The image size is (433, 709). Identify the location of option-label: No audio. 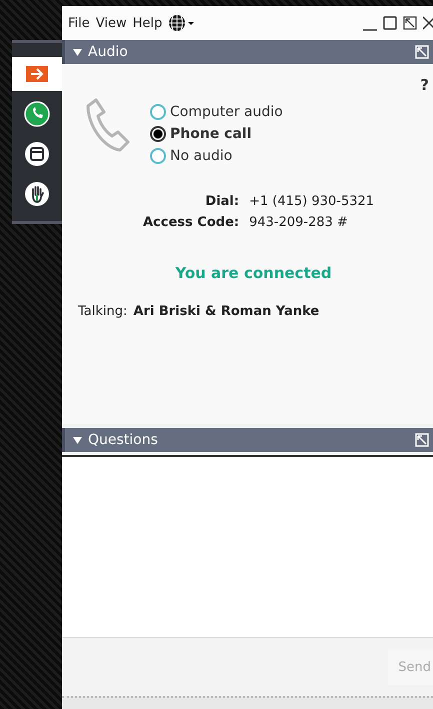
(201, 156).